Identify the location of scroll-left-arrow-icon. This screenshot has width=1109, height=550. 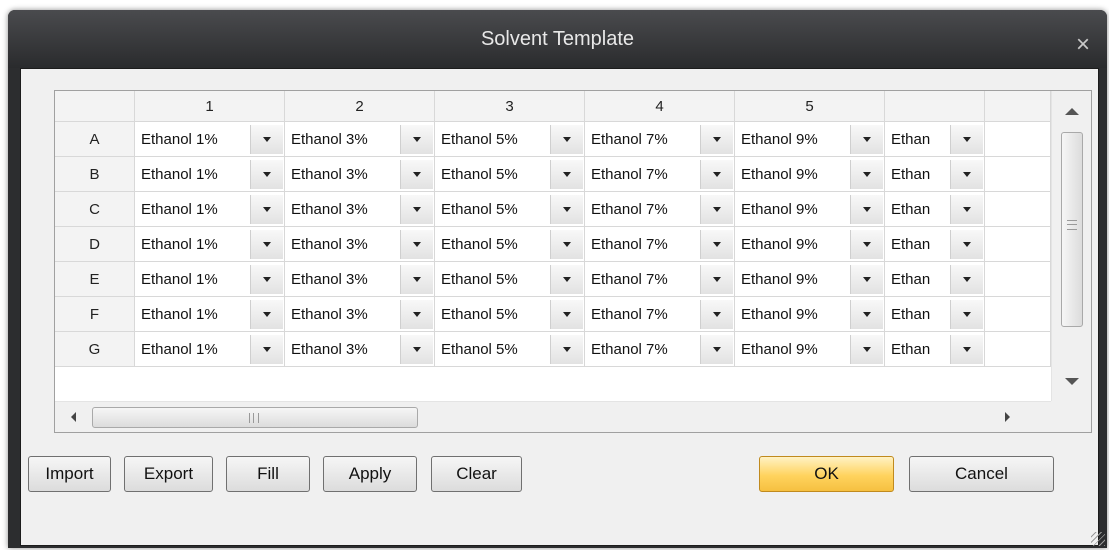
(73, 417).